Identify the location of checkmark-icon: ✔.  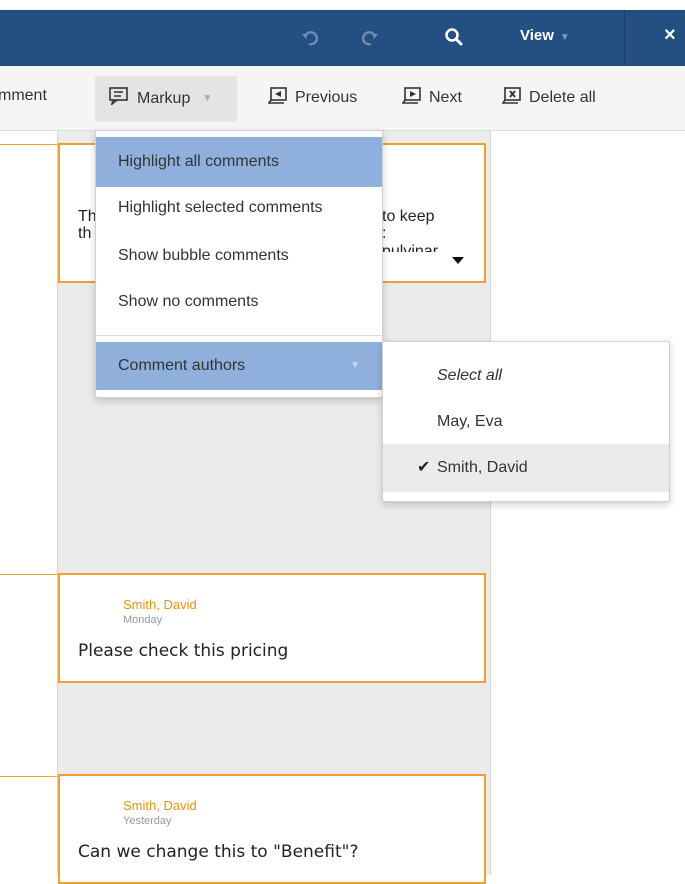
(424, 467).